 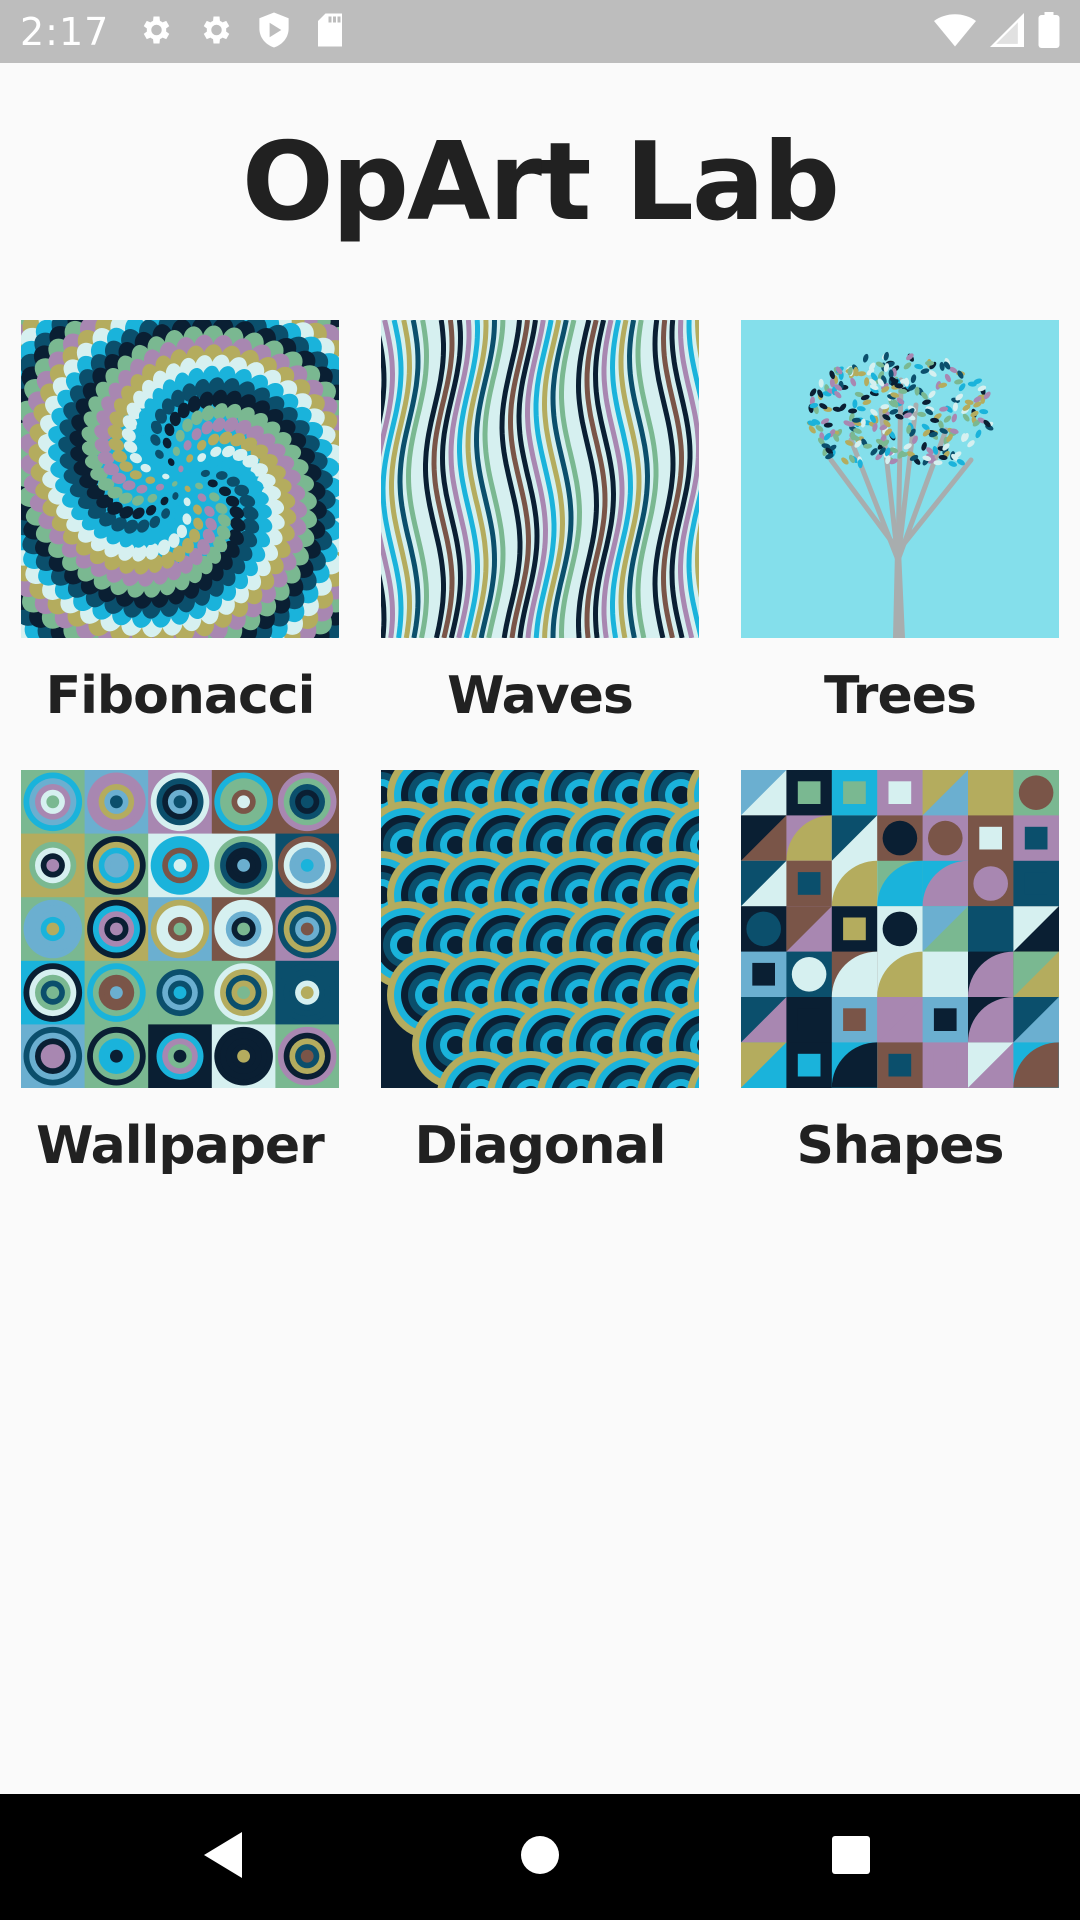 What do you see at coordinates (900, 929) in the screenshot?
I see `shapes-thumbnail` at bounding box center [900, 929].